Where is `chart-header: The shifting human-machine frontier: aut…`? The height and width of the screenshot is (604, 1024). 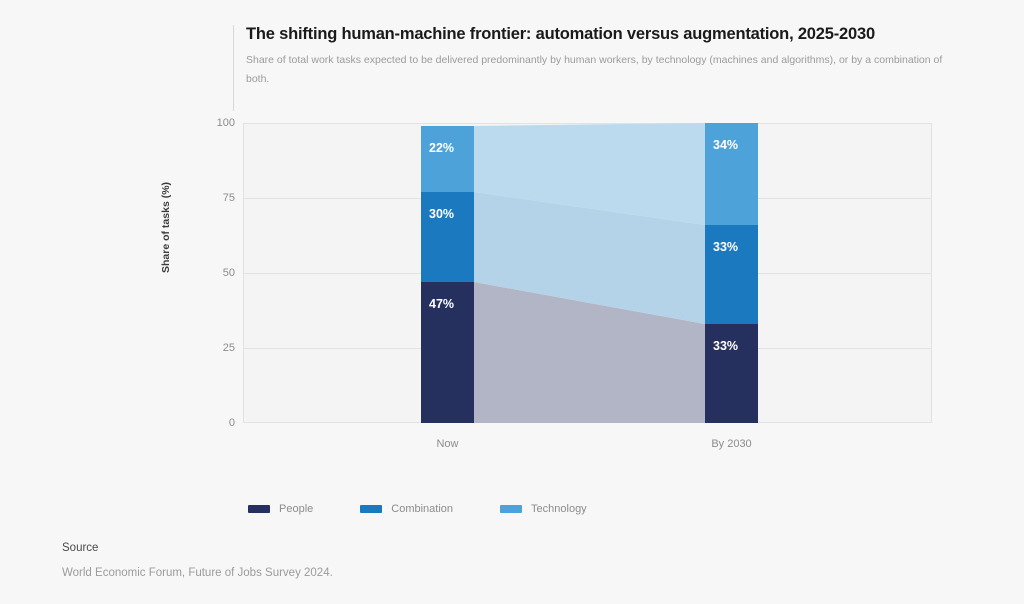 chart-header: The shifting human-machine frontier: aut… is located at coordinates (589, 56).